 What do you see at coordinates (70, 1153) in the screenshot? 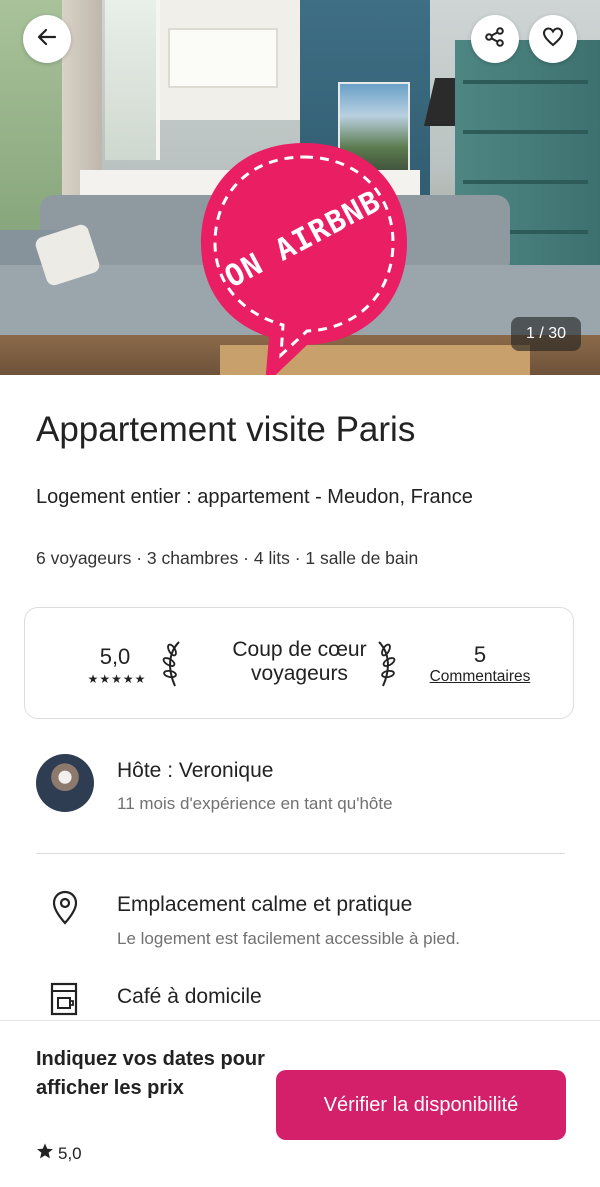
I see `bar-rating-value: 5,0` at bounding box center [70, 1153].